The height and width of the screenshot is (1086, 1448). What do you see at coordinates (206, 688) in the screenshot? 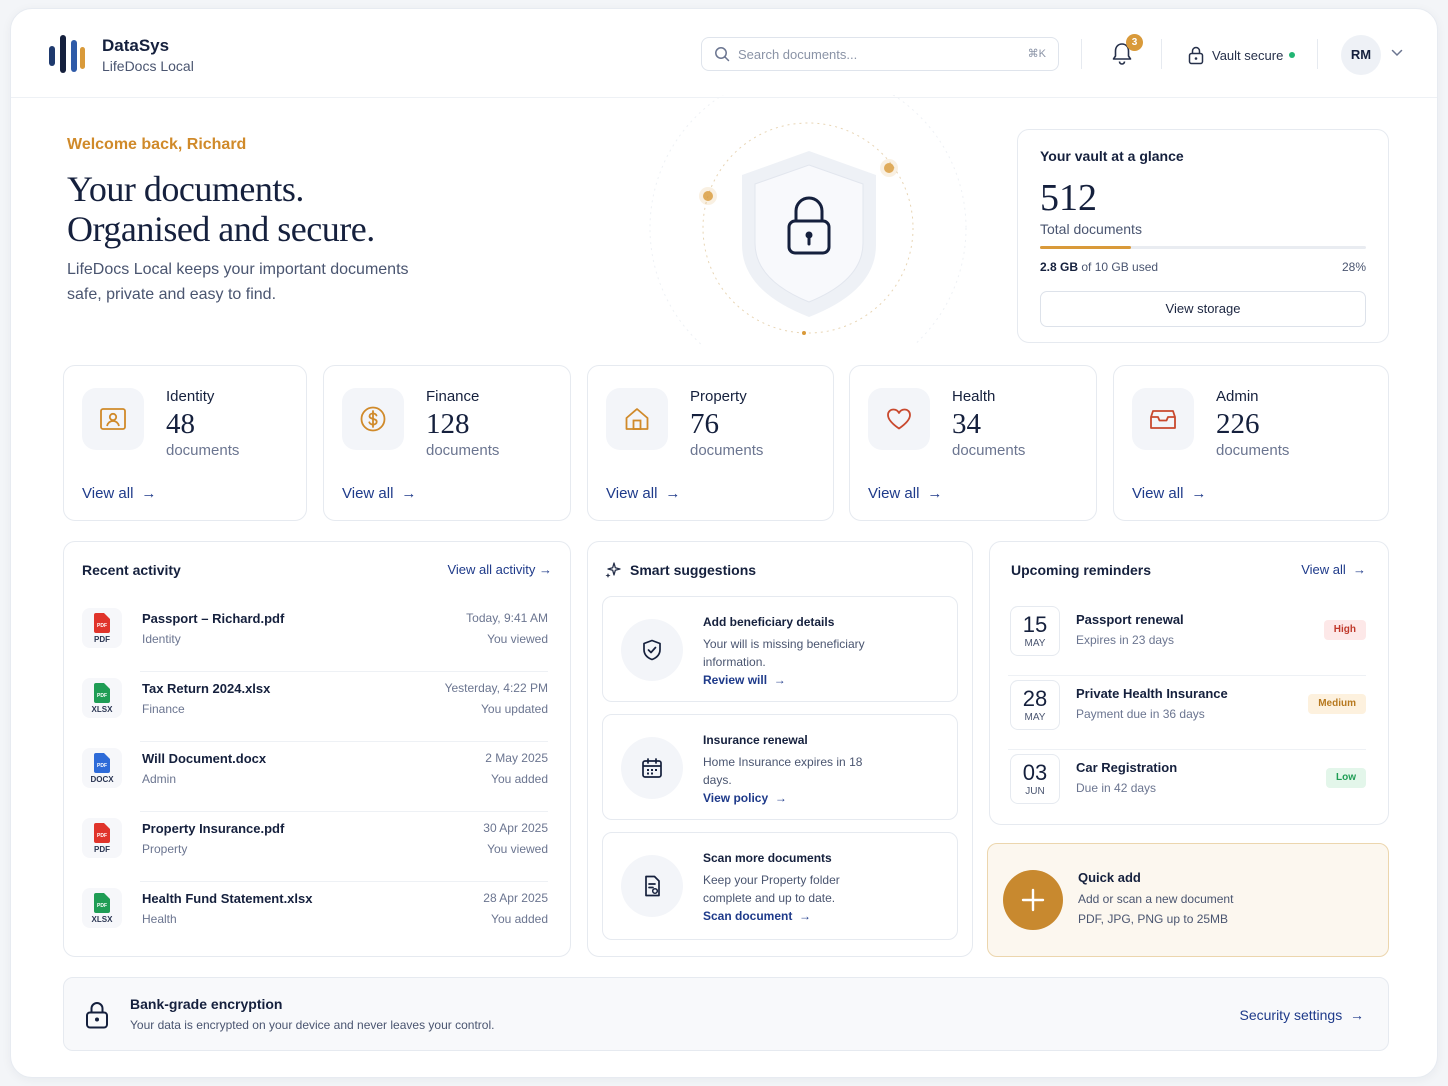
I see `file-name: Tax Return 2024.xlsx` at bounding box center [206, 688].